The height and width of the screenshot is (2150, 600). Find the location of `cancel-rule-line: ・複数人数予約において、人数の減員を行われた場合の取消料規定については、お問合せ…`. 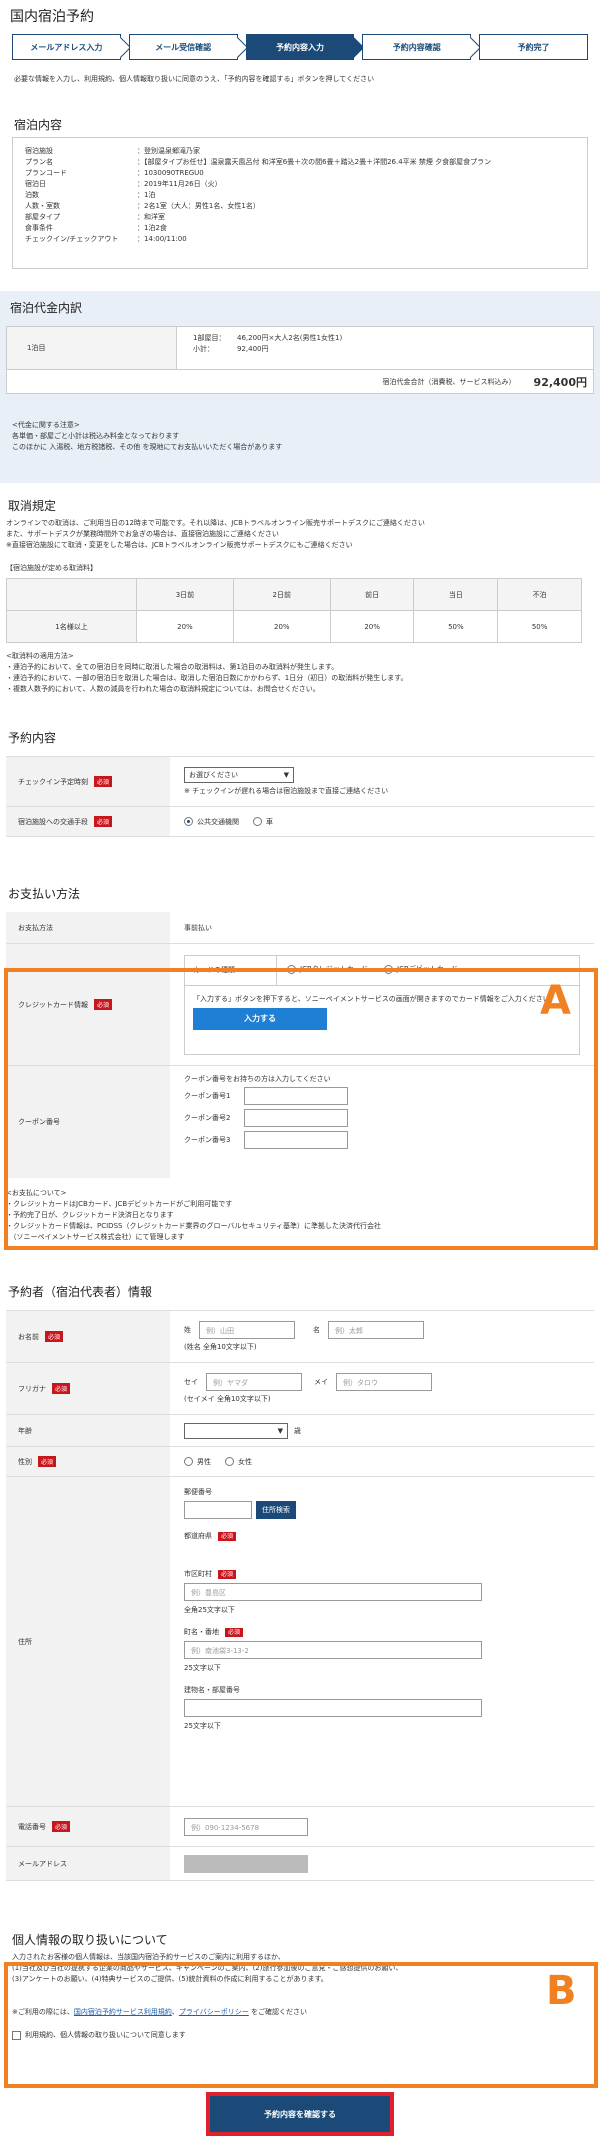

cancel-rule-line: ・複数人数予約において、人数の減員を行われた場合の取消料規定については、お問合せ… is located at coordinates (163, 689).